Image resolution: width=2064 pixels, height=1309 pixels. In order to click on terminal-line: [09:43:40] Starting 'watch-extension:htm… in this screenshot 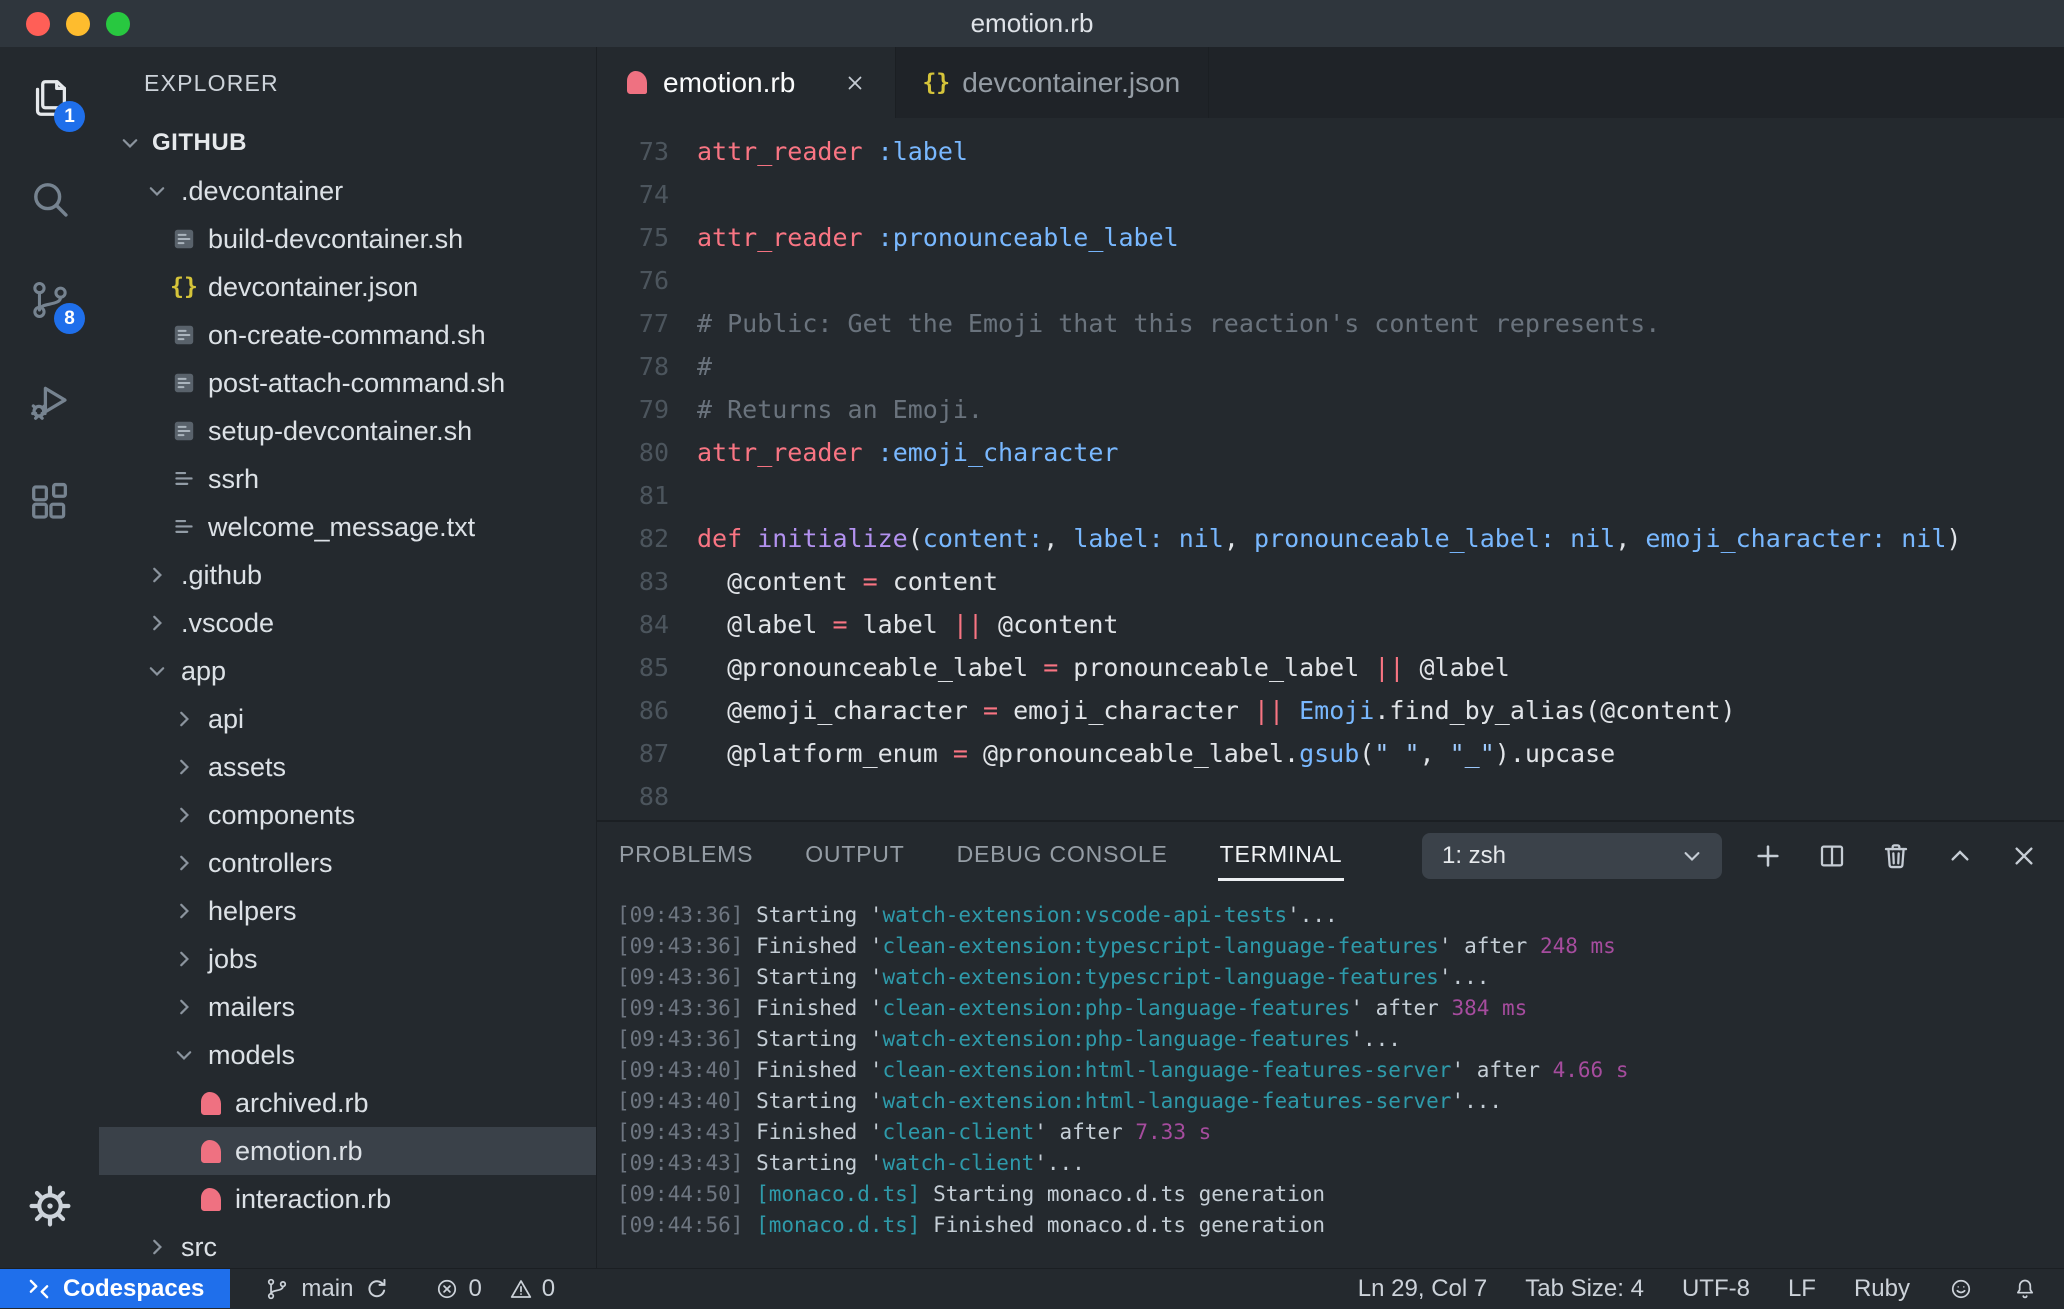, I will do `click(1340, 1101)`.